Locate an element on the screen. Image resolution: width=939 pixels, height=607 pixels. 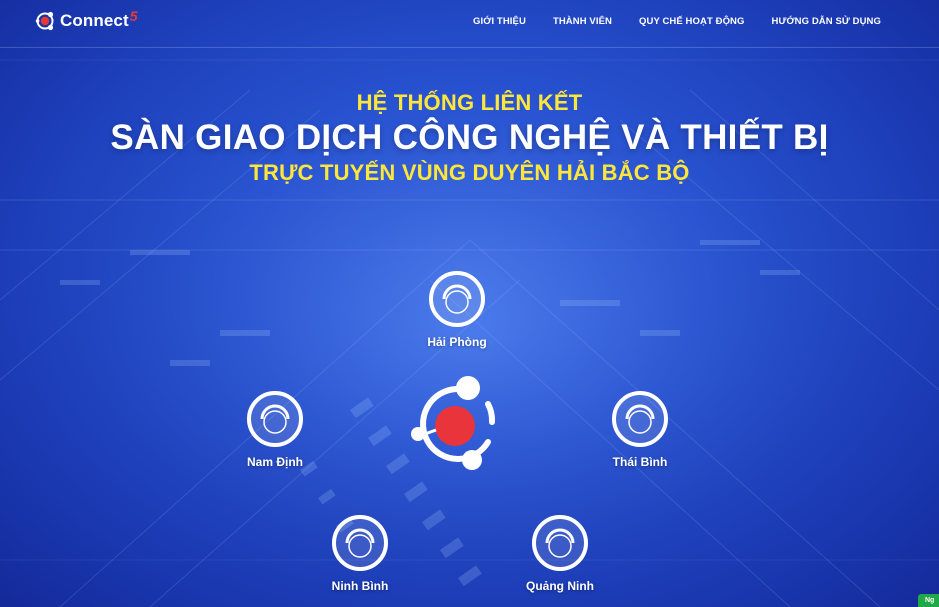
province-label: Thái Bình is located at coordinates (640, 462).